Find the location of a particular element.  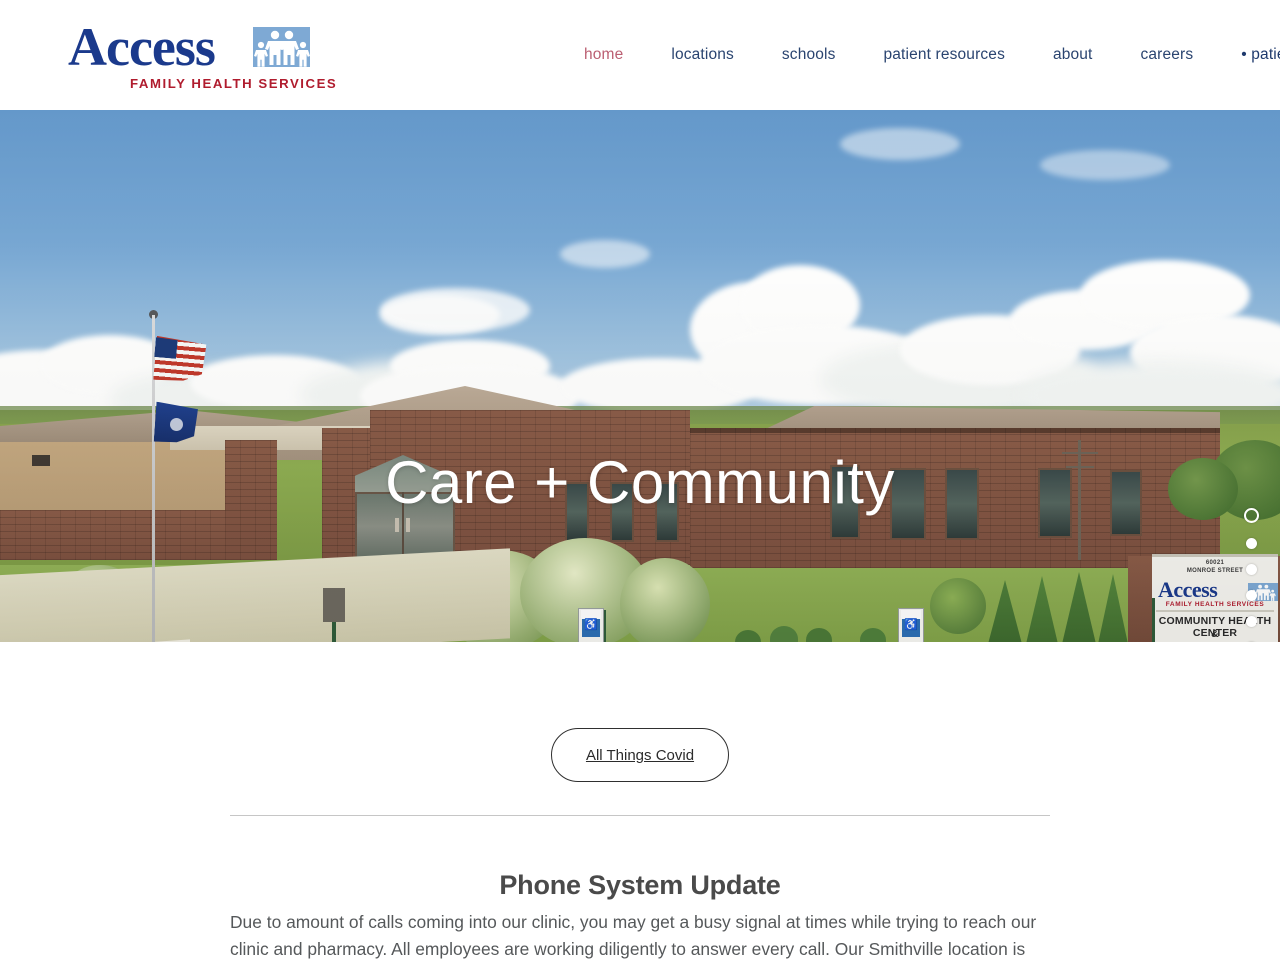

site-logo: Access FAMILY HEALTH SERVICES is located at coordinates (202, 55).